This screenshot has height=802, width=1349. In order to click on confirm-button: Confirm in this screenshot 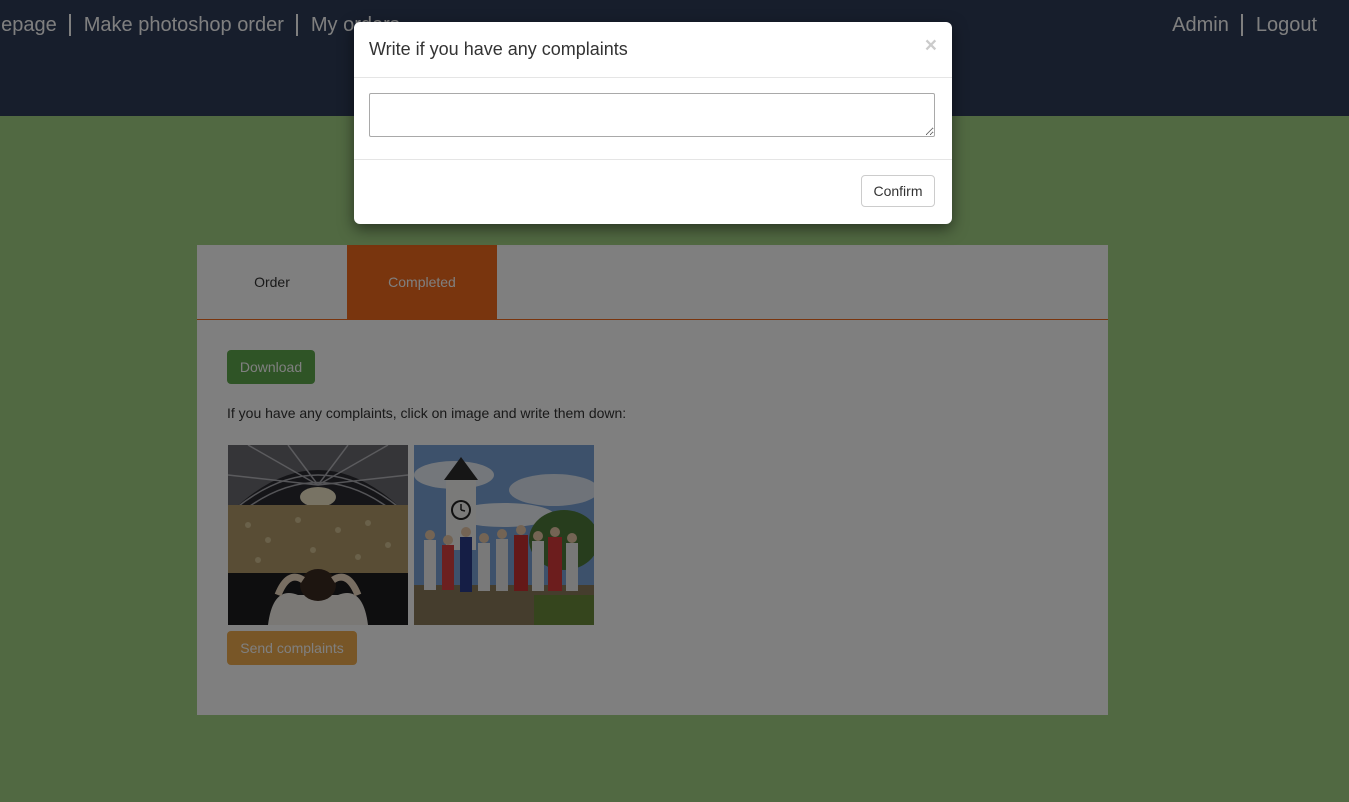, I will do `click(898, 191)`.